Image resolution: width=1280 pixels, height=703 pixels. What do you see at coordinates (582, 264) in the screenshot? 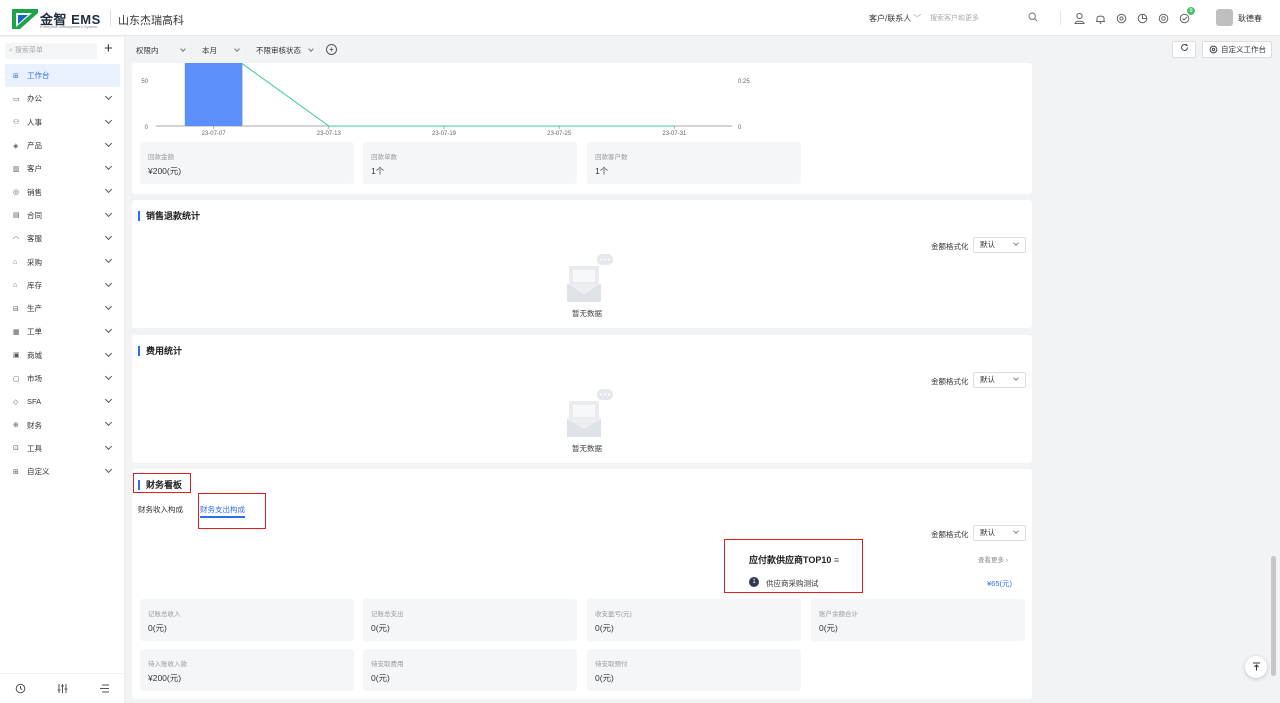
I see `sales-refund-card: 销售退款统计 金额格式化 默认 暂无数据` at bounding box center [582, 264].